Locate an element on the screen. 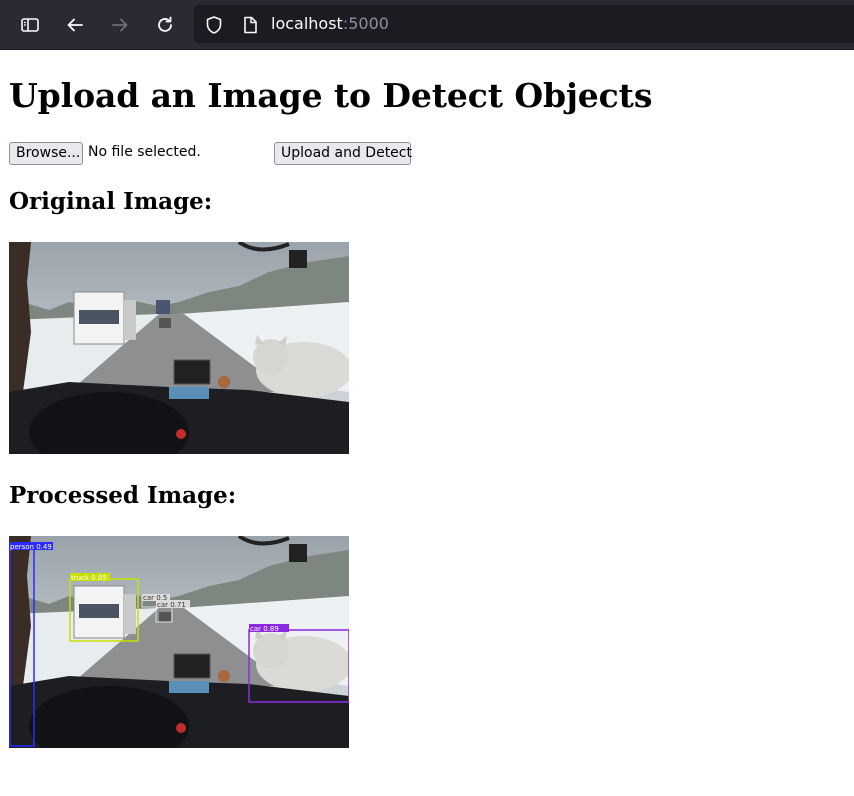  detection-label: car 0.71 is located at coordinates (171, 605).